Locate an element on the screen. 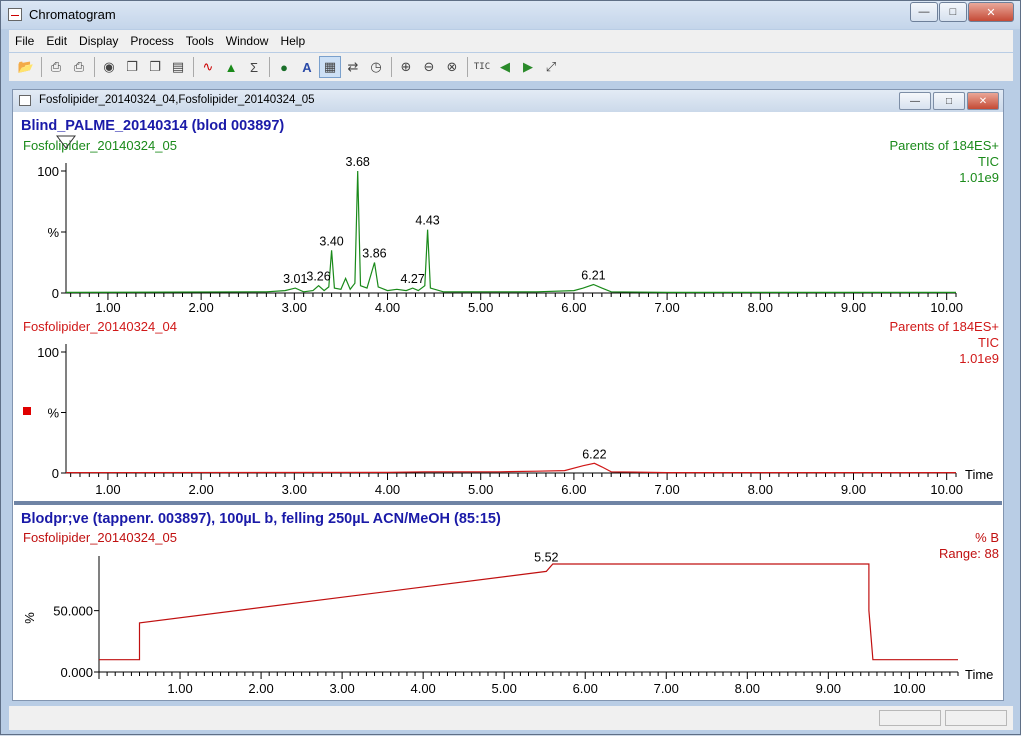  menu-file: File is located at coordinates (24, 41).